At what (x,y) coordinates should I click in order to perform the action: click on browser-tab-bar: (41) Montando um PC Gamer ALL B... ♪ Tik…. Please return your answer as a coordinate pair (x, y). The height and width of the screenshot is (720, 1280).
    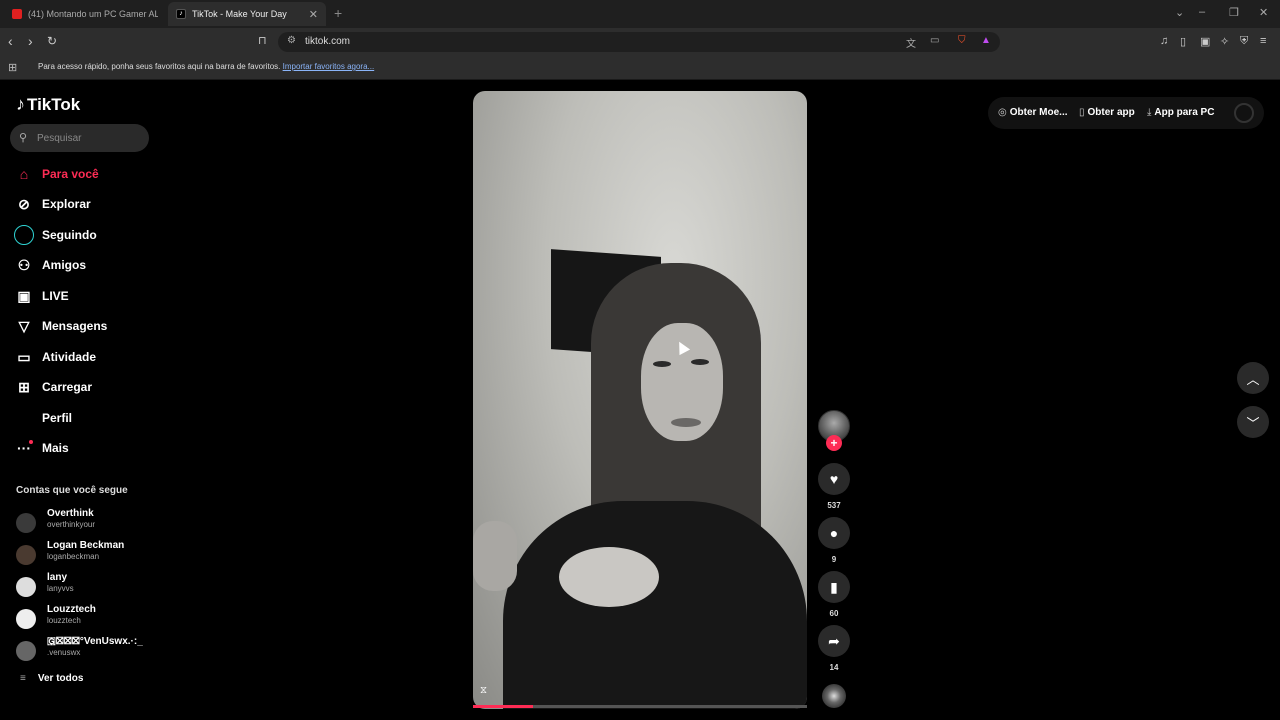
    Looking at the image, I should click on (640, 14).